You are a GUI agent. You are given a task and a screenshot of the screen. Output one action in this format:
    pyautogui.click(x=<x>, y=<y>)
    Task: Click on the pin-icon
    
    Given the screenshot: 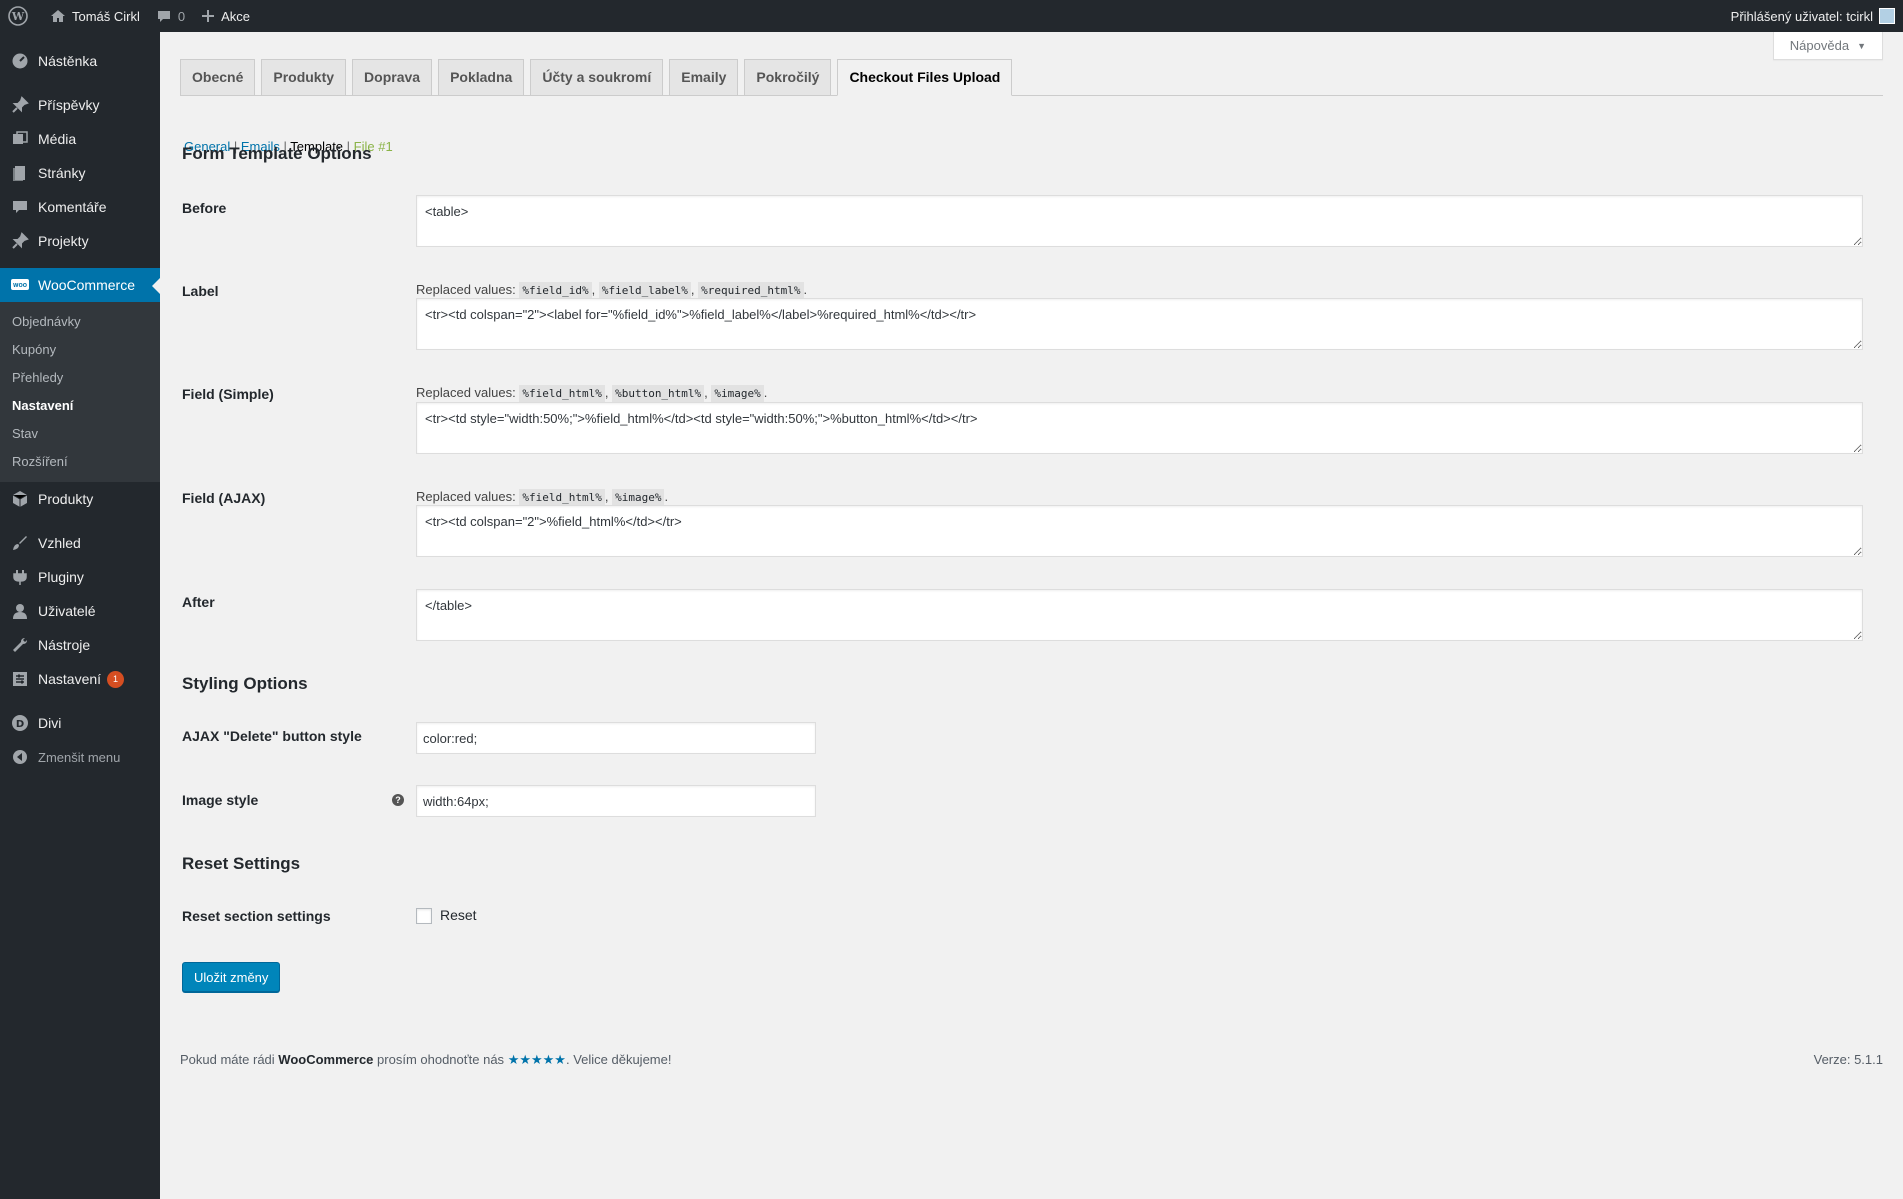 What is the action you would take?
    pyautogui.click(x=20, y=241)
    